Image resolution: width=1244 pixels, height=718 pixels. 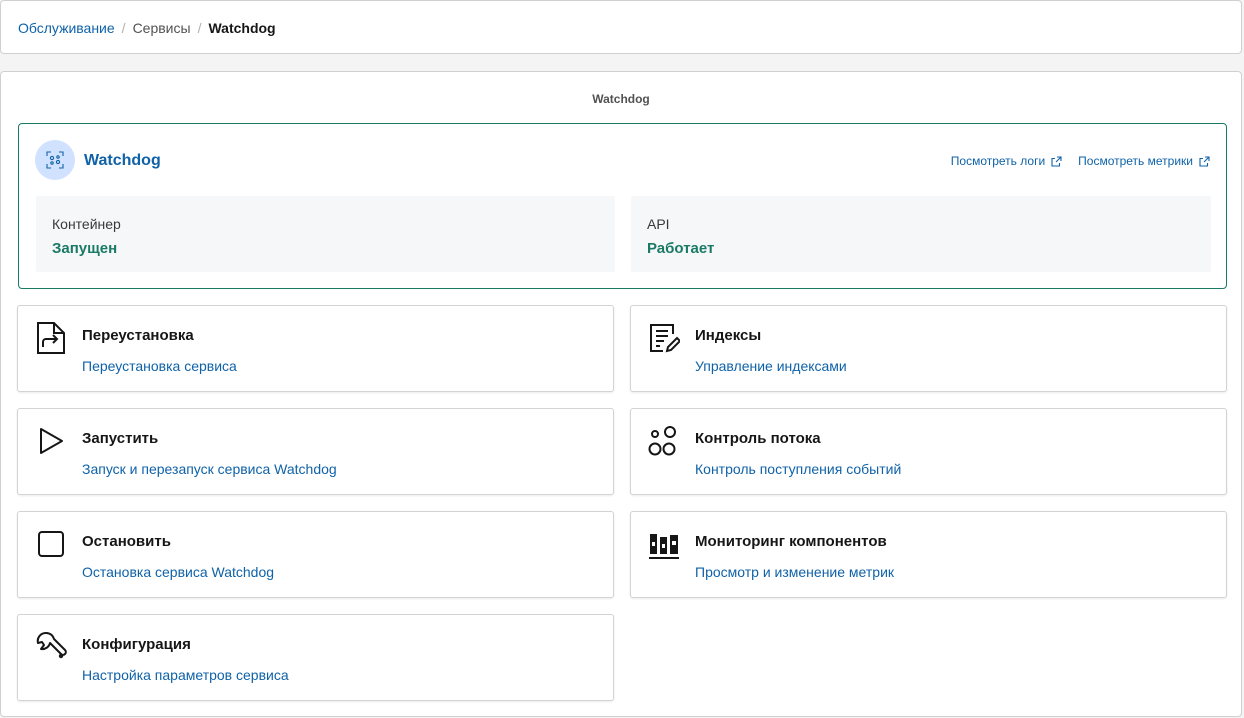 I want to click on action-card-stop: Остановить Остановка сервиса Watchdog, so click(x=315, y=554).